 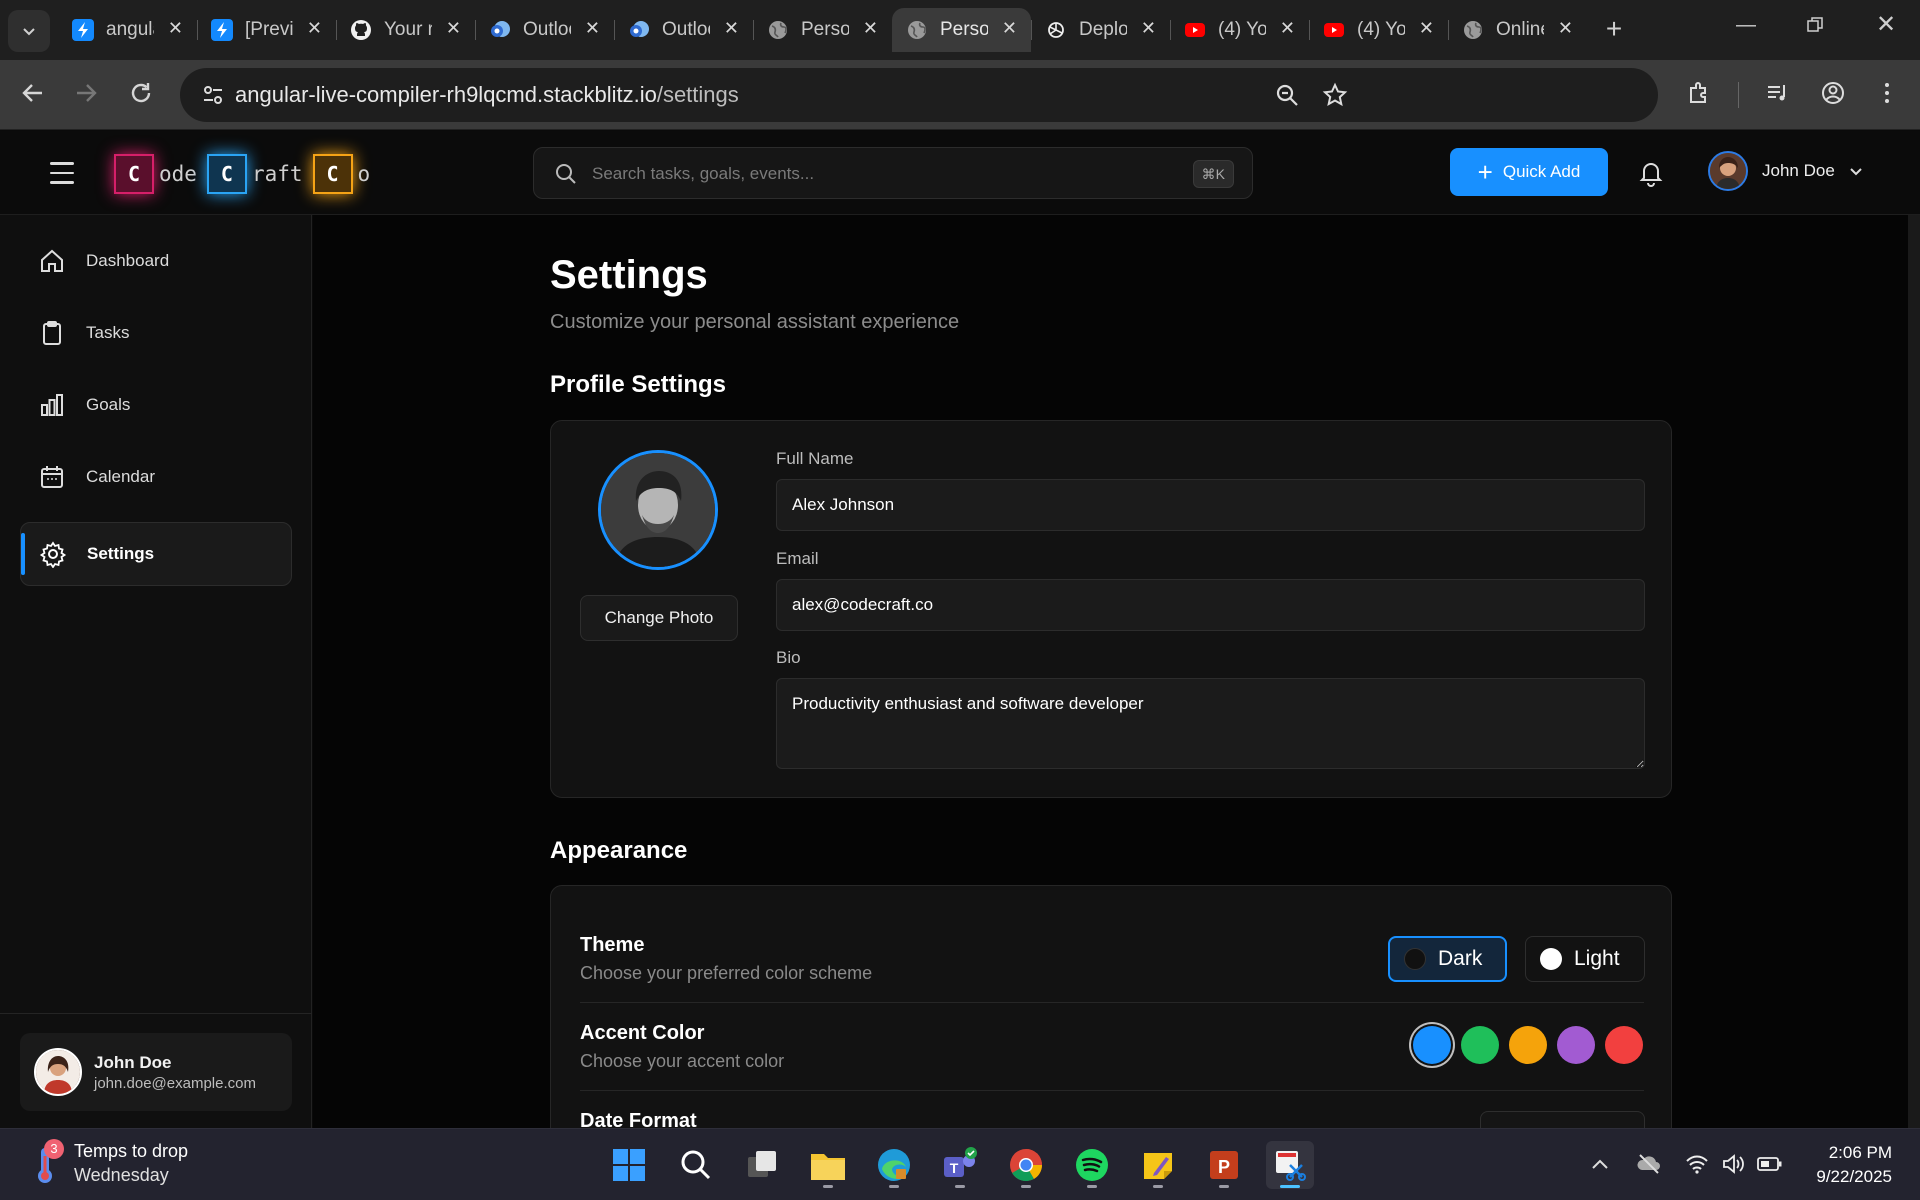 What do you see at coordinates (960, 1165) in the screenshot?
I see `taskbar-teams: T` at bounding box center [960, 1165].